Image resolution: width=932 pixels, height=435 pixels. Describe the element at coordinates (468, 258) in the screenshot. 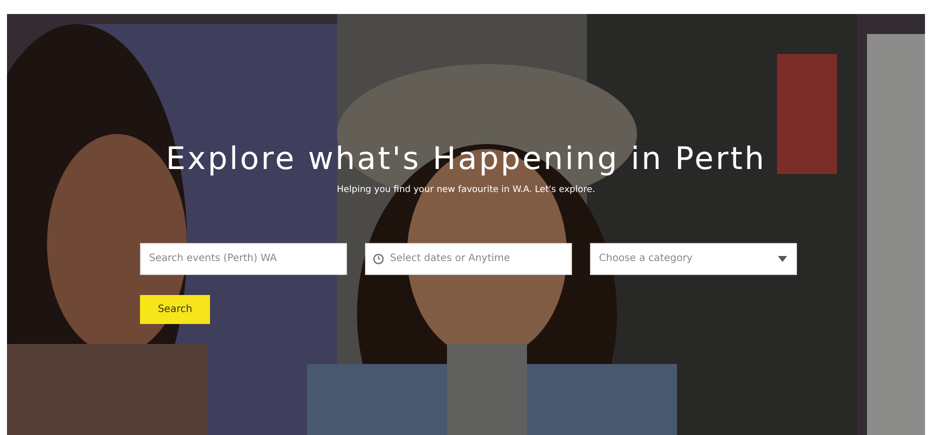

I see `date-field: Select dates or Anytime` at that location.